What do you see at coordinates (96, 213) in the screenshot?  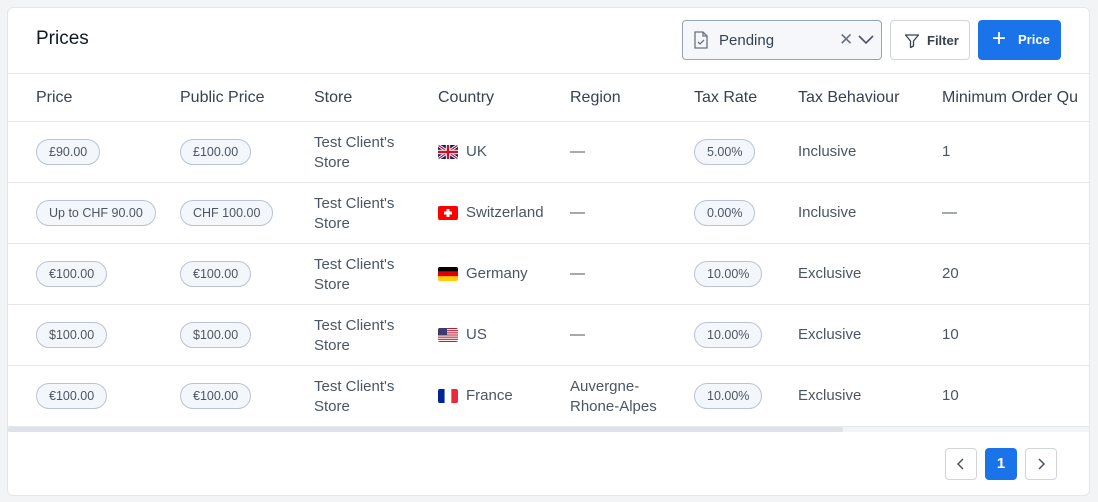 I see `price-badge: Up to CHF 90.00` at bounding box center [96, 213].